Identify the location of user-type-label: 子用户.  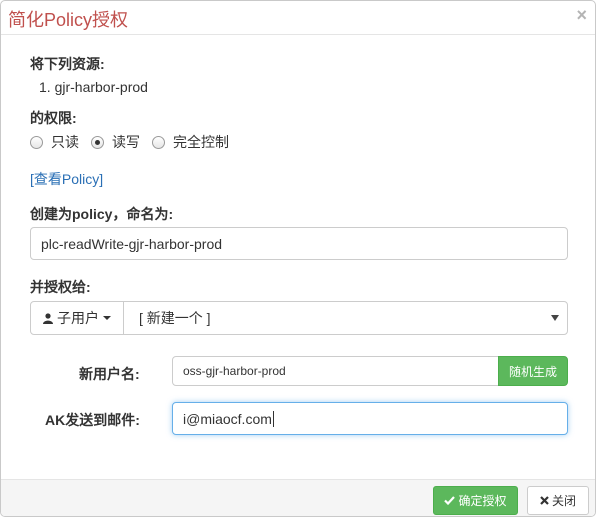
(78, 318).